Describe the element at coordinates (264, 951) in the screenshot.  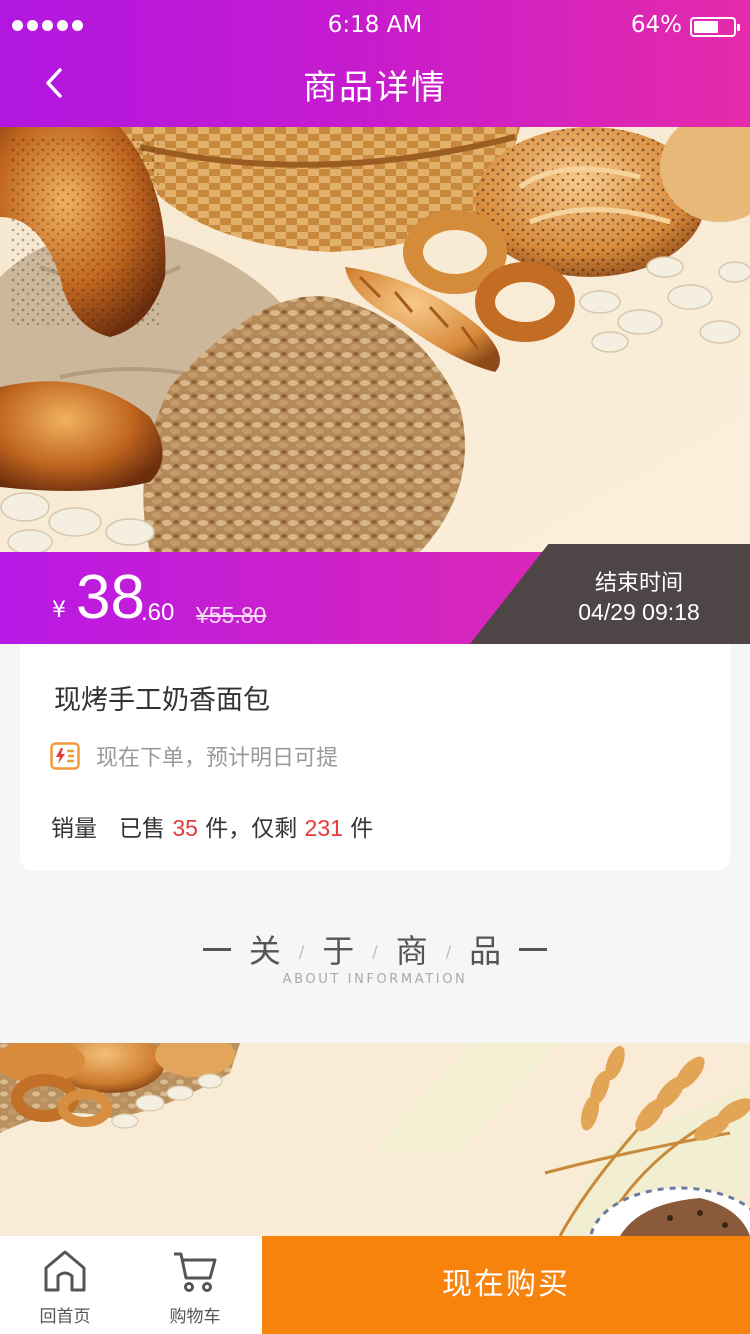
I see `about-char: 关` at that location.